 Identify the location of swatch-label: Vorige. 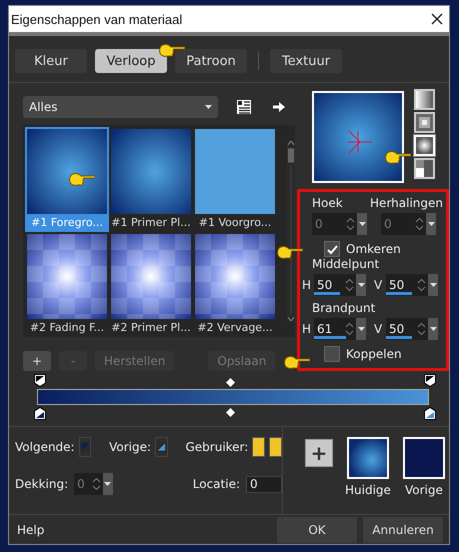
(423, 490).